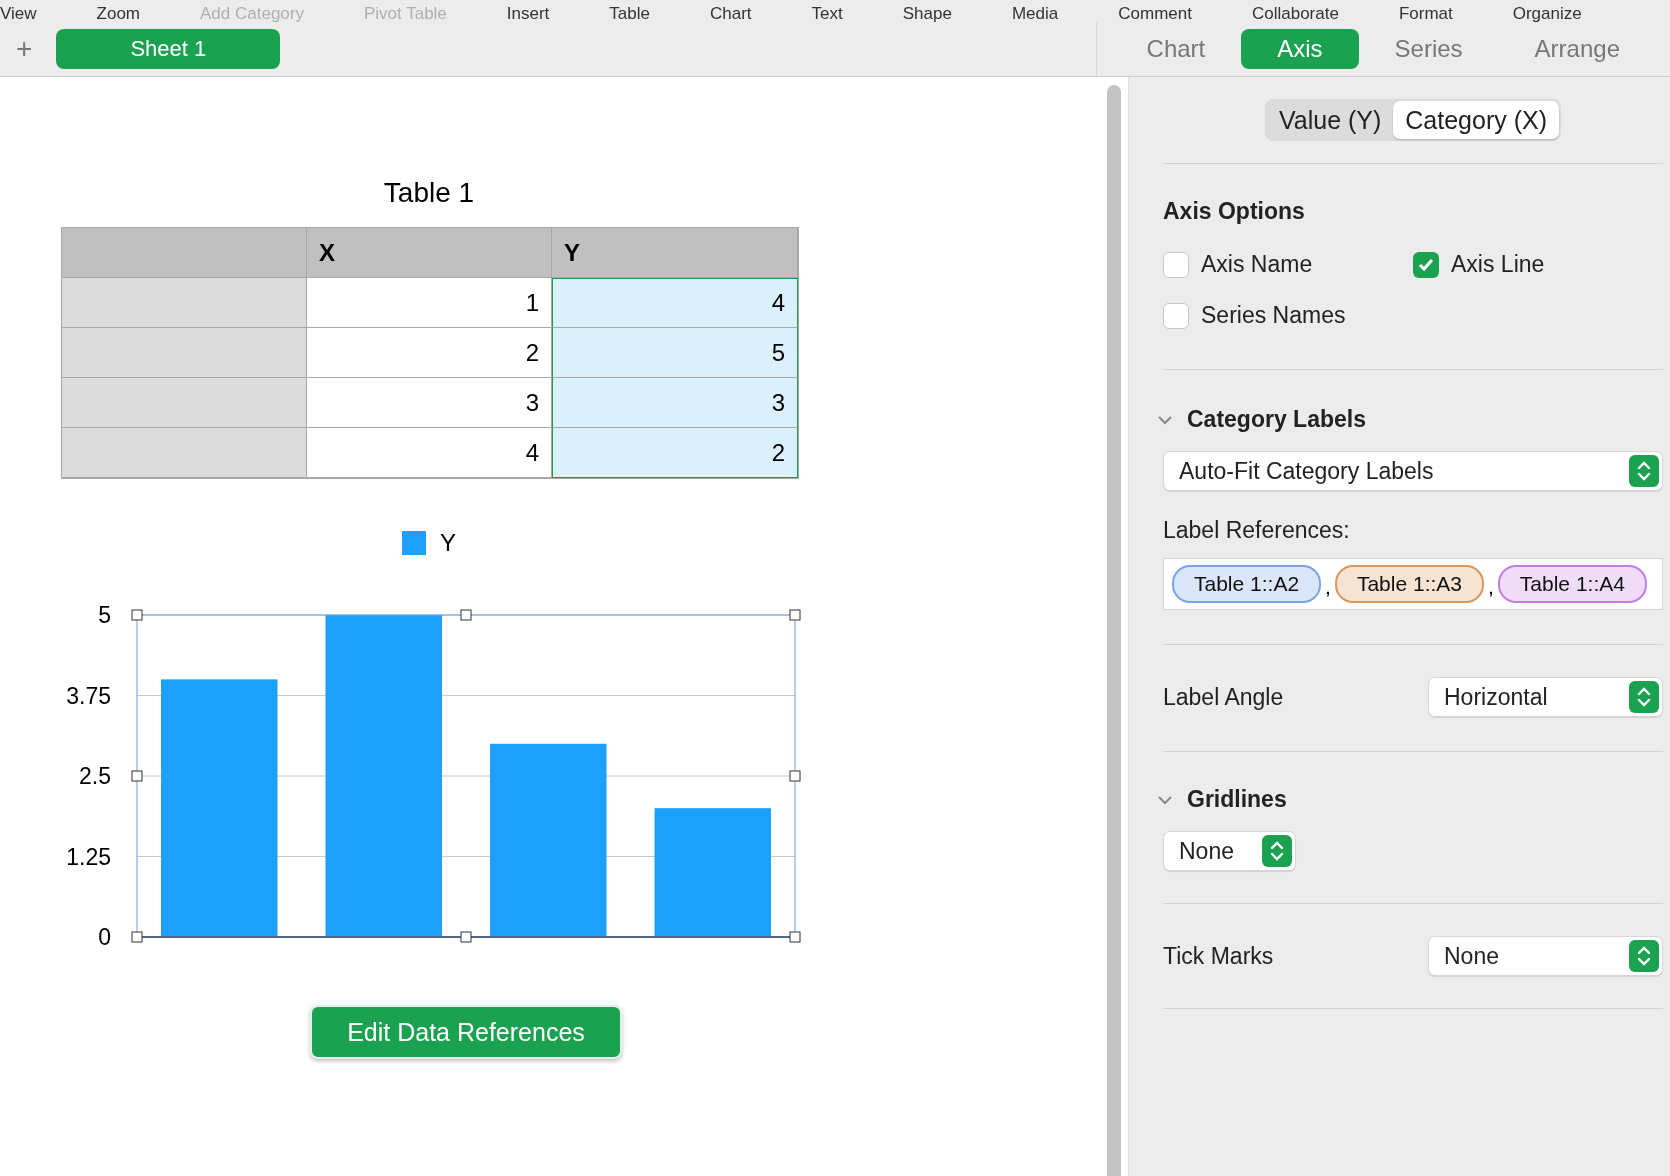  I want to click on field-label: Label References:, so click(1257, 530).